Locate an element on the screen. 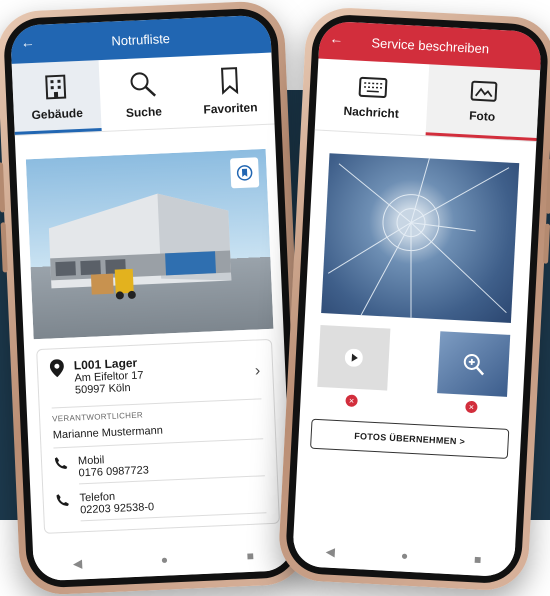 Image resolution: width=550 pixels, height=596 pixels. tab-label: Nachricht is located at coordinates (371, 112).